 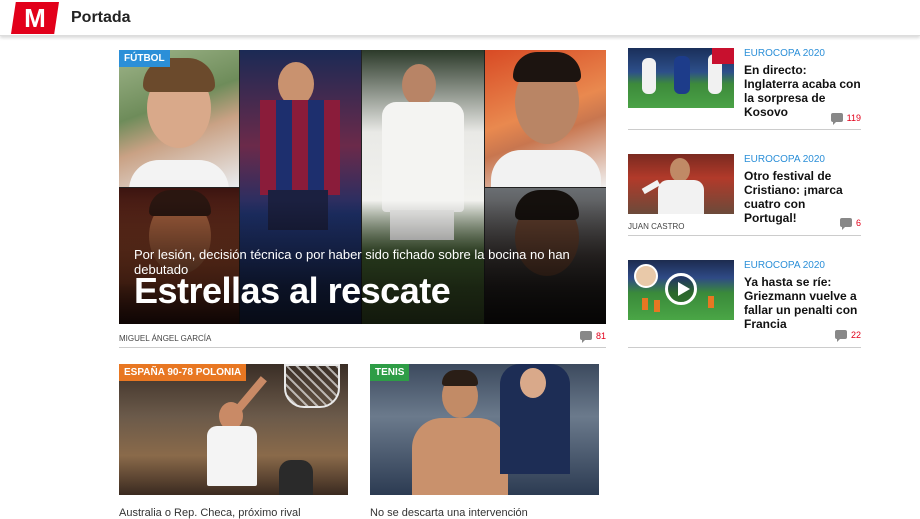 What do you see at coordinates (681, 78) in the screenshot?
I see `side-story-1-image` at bounding box center [681, 78].